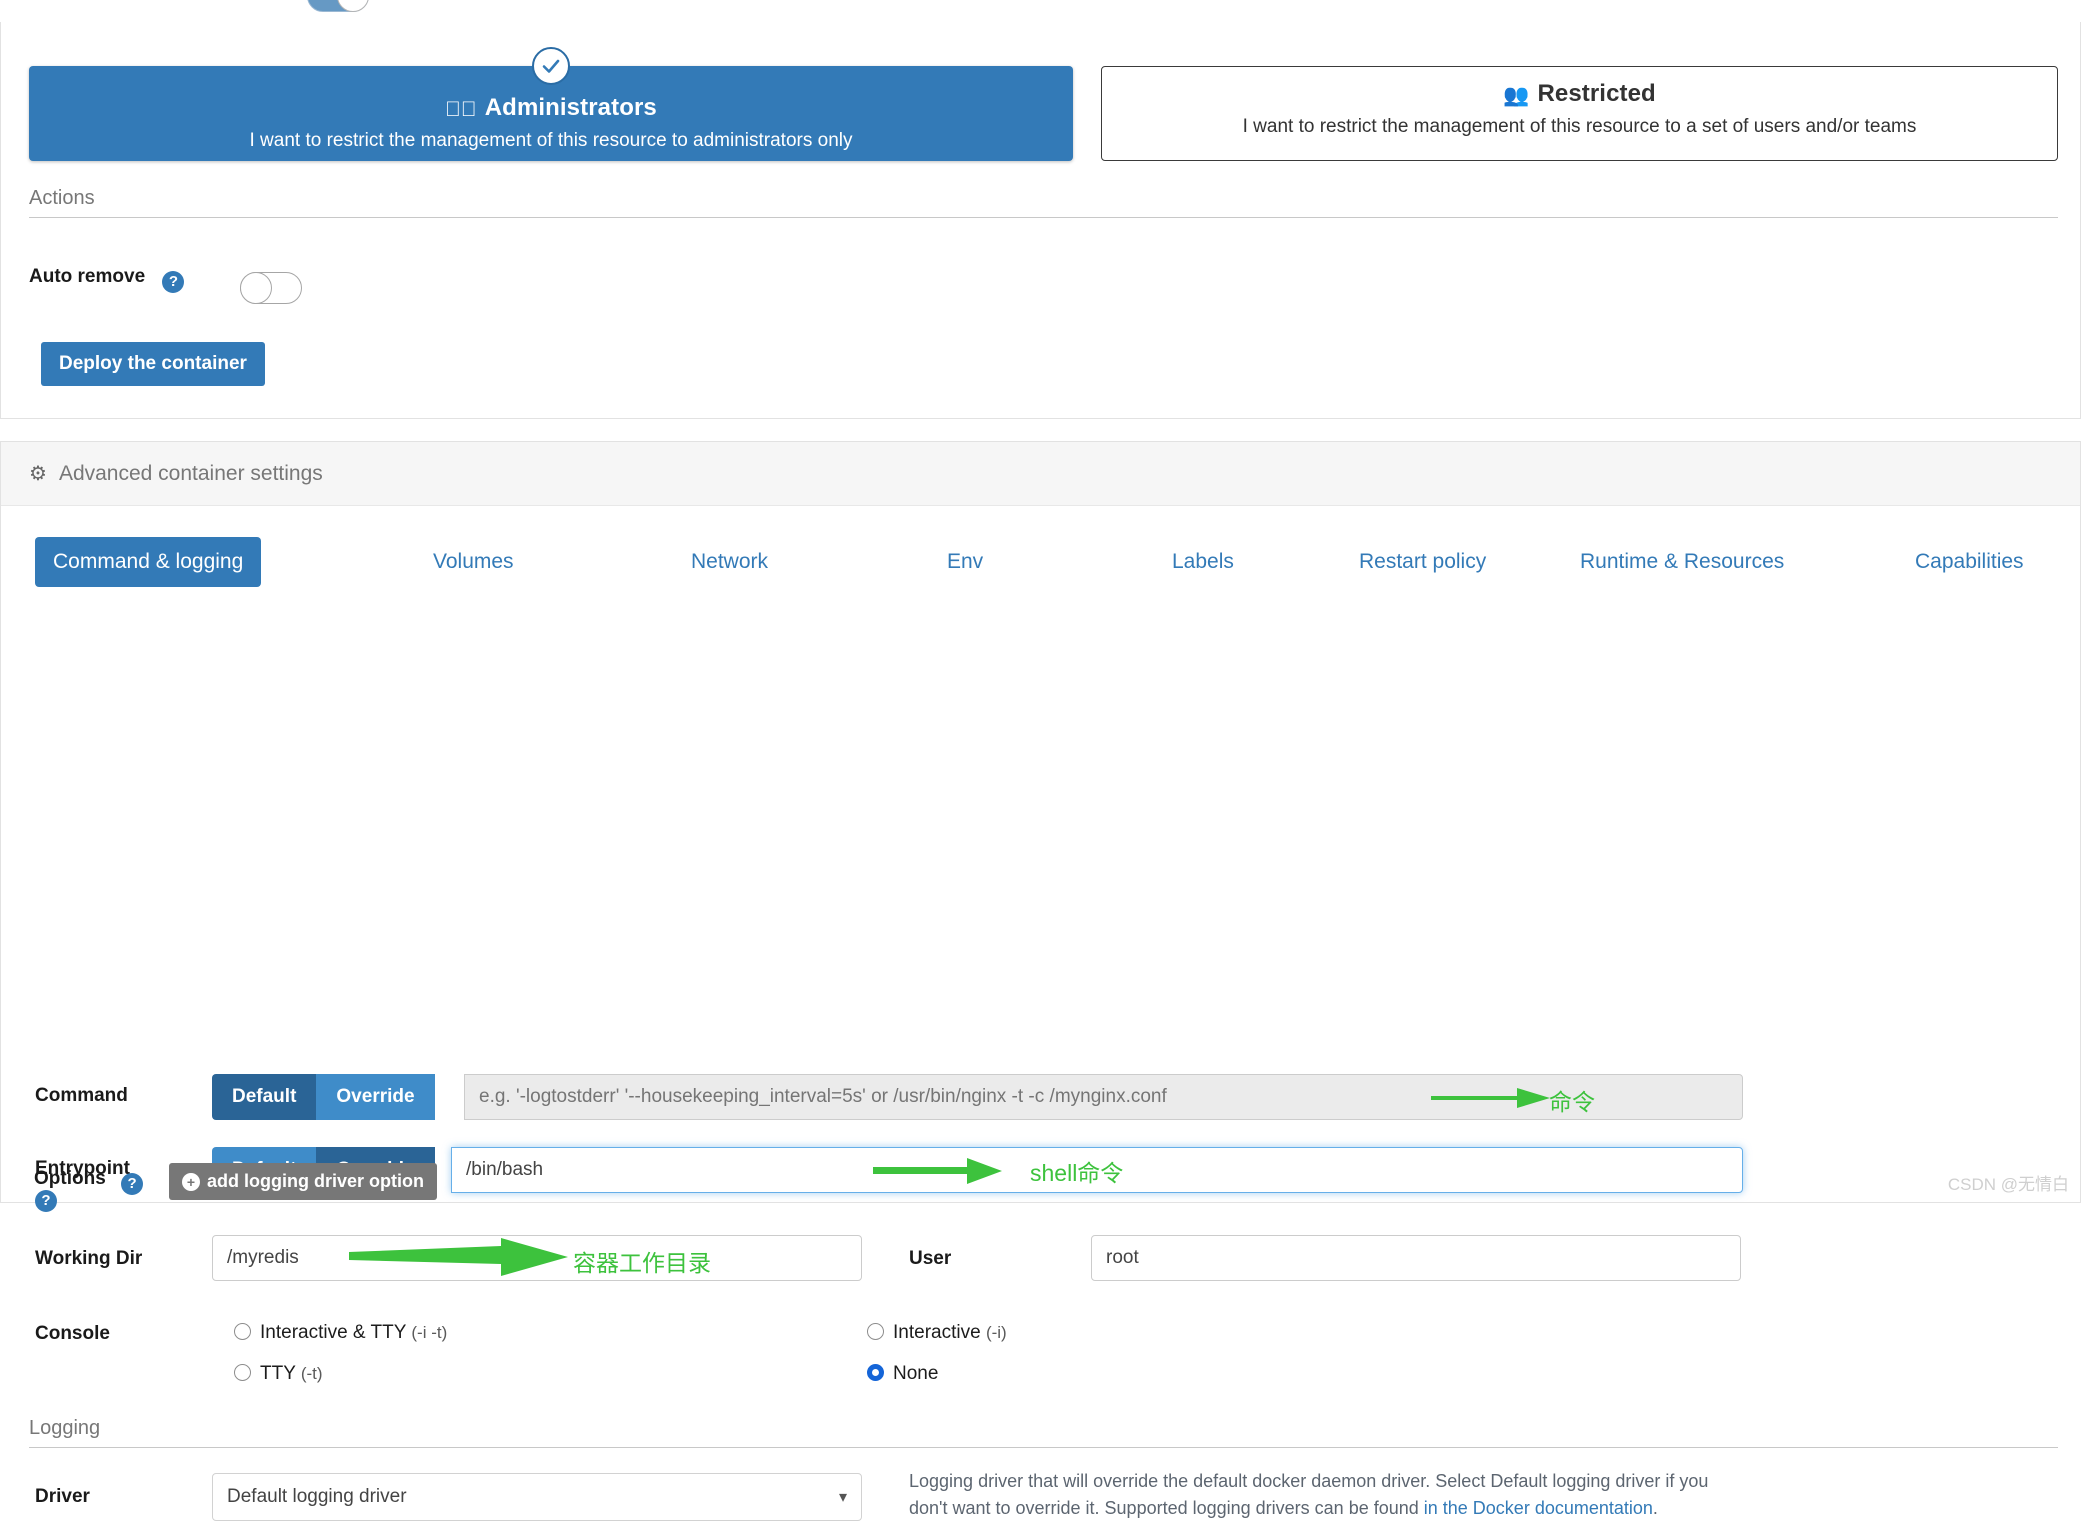 Image resolution: width=2081 pixels, height=1521 pixels. I want to click on logging-driver-label: Driver, so click(62, 1496).